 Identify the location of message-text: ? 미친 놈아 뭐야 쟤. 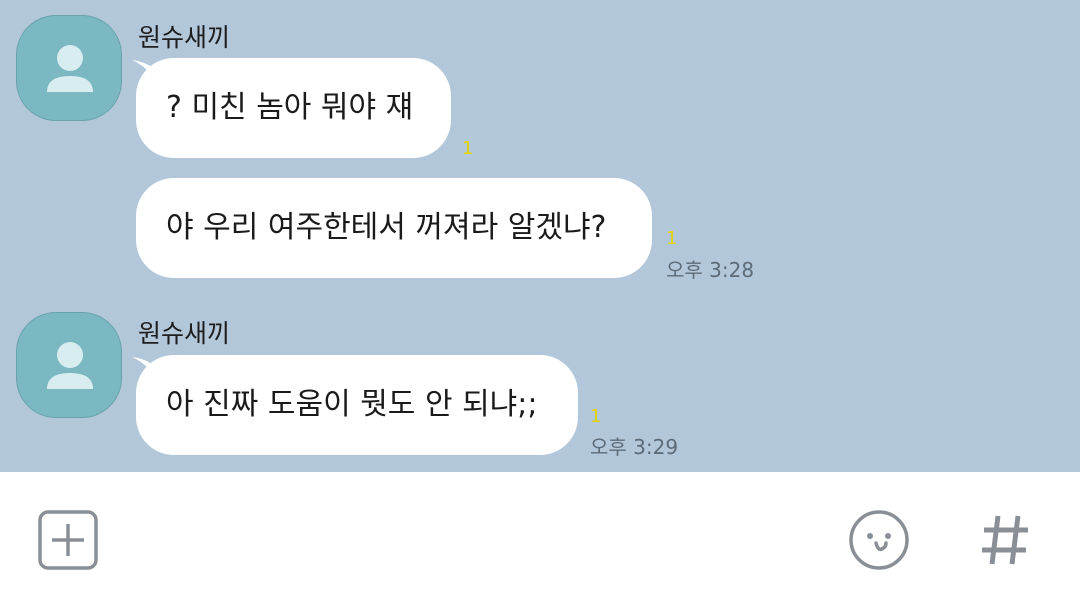
(290, 107).